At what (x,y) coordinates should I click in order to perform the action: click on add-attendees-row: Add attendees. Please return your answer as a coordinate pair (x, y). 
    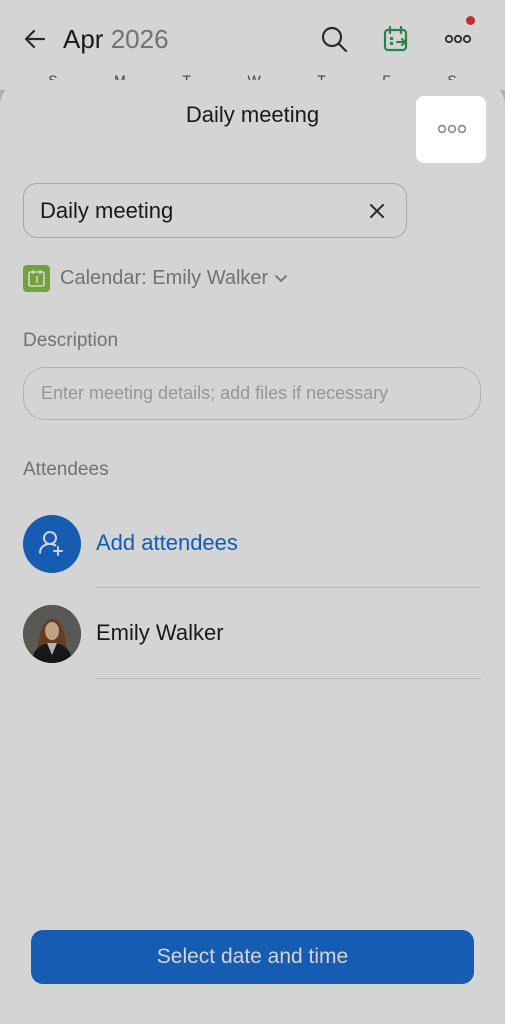
    Looking at the image, I should click on (252, 544).